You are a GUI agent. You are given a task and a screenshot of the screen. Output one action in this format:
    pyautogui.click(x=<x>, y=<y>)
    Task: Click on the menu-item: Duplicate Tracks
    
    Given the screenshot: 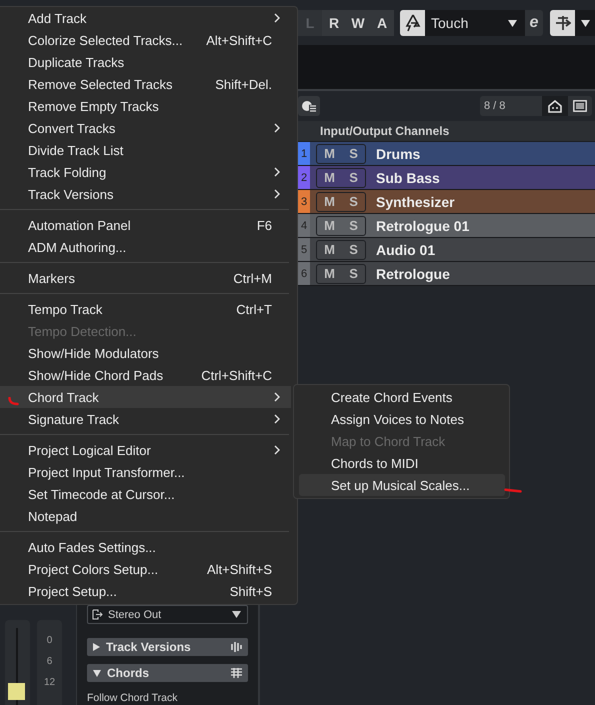 What is the action you would take?
    pyautogui.click(x=145, y=62)
    